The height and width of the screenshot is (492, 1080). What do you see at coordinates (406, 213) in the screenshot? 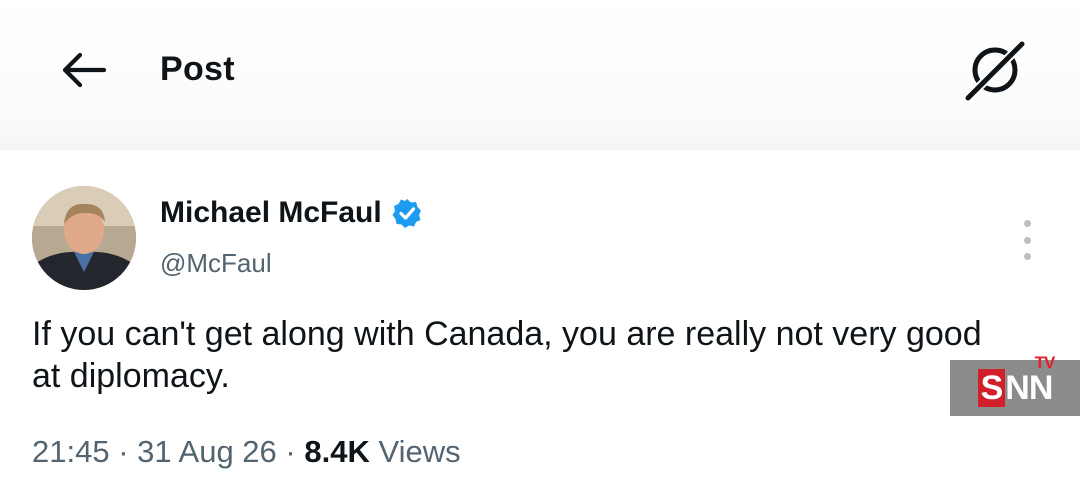
I see `verified-badge-icon` at bounding box center [406, 213].